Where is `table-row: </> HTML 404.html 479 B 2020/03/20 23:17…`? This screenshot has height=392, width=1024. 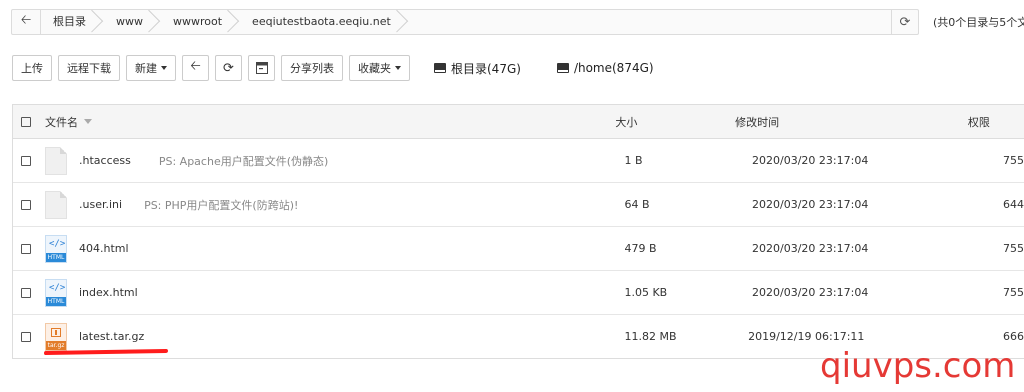 table-row: </> HTML 404.html 479 B 2020/03/20 23:17… is located at coordinates (518, 249).